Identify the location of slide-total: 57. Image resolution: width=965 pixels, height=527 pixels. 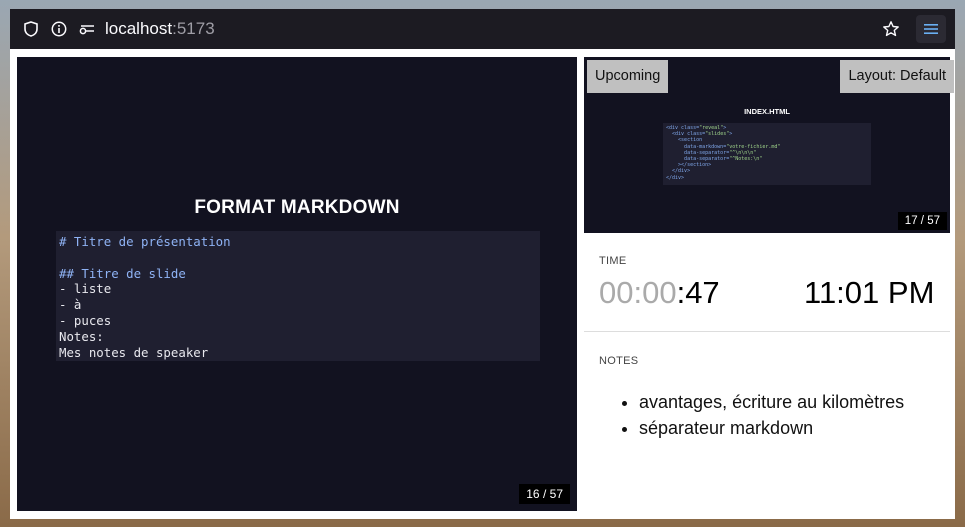
(556, 494).